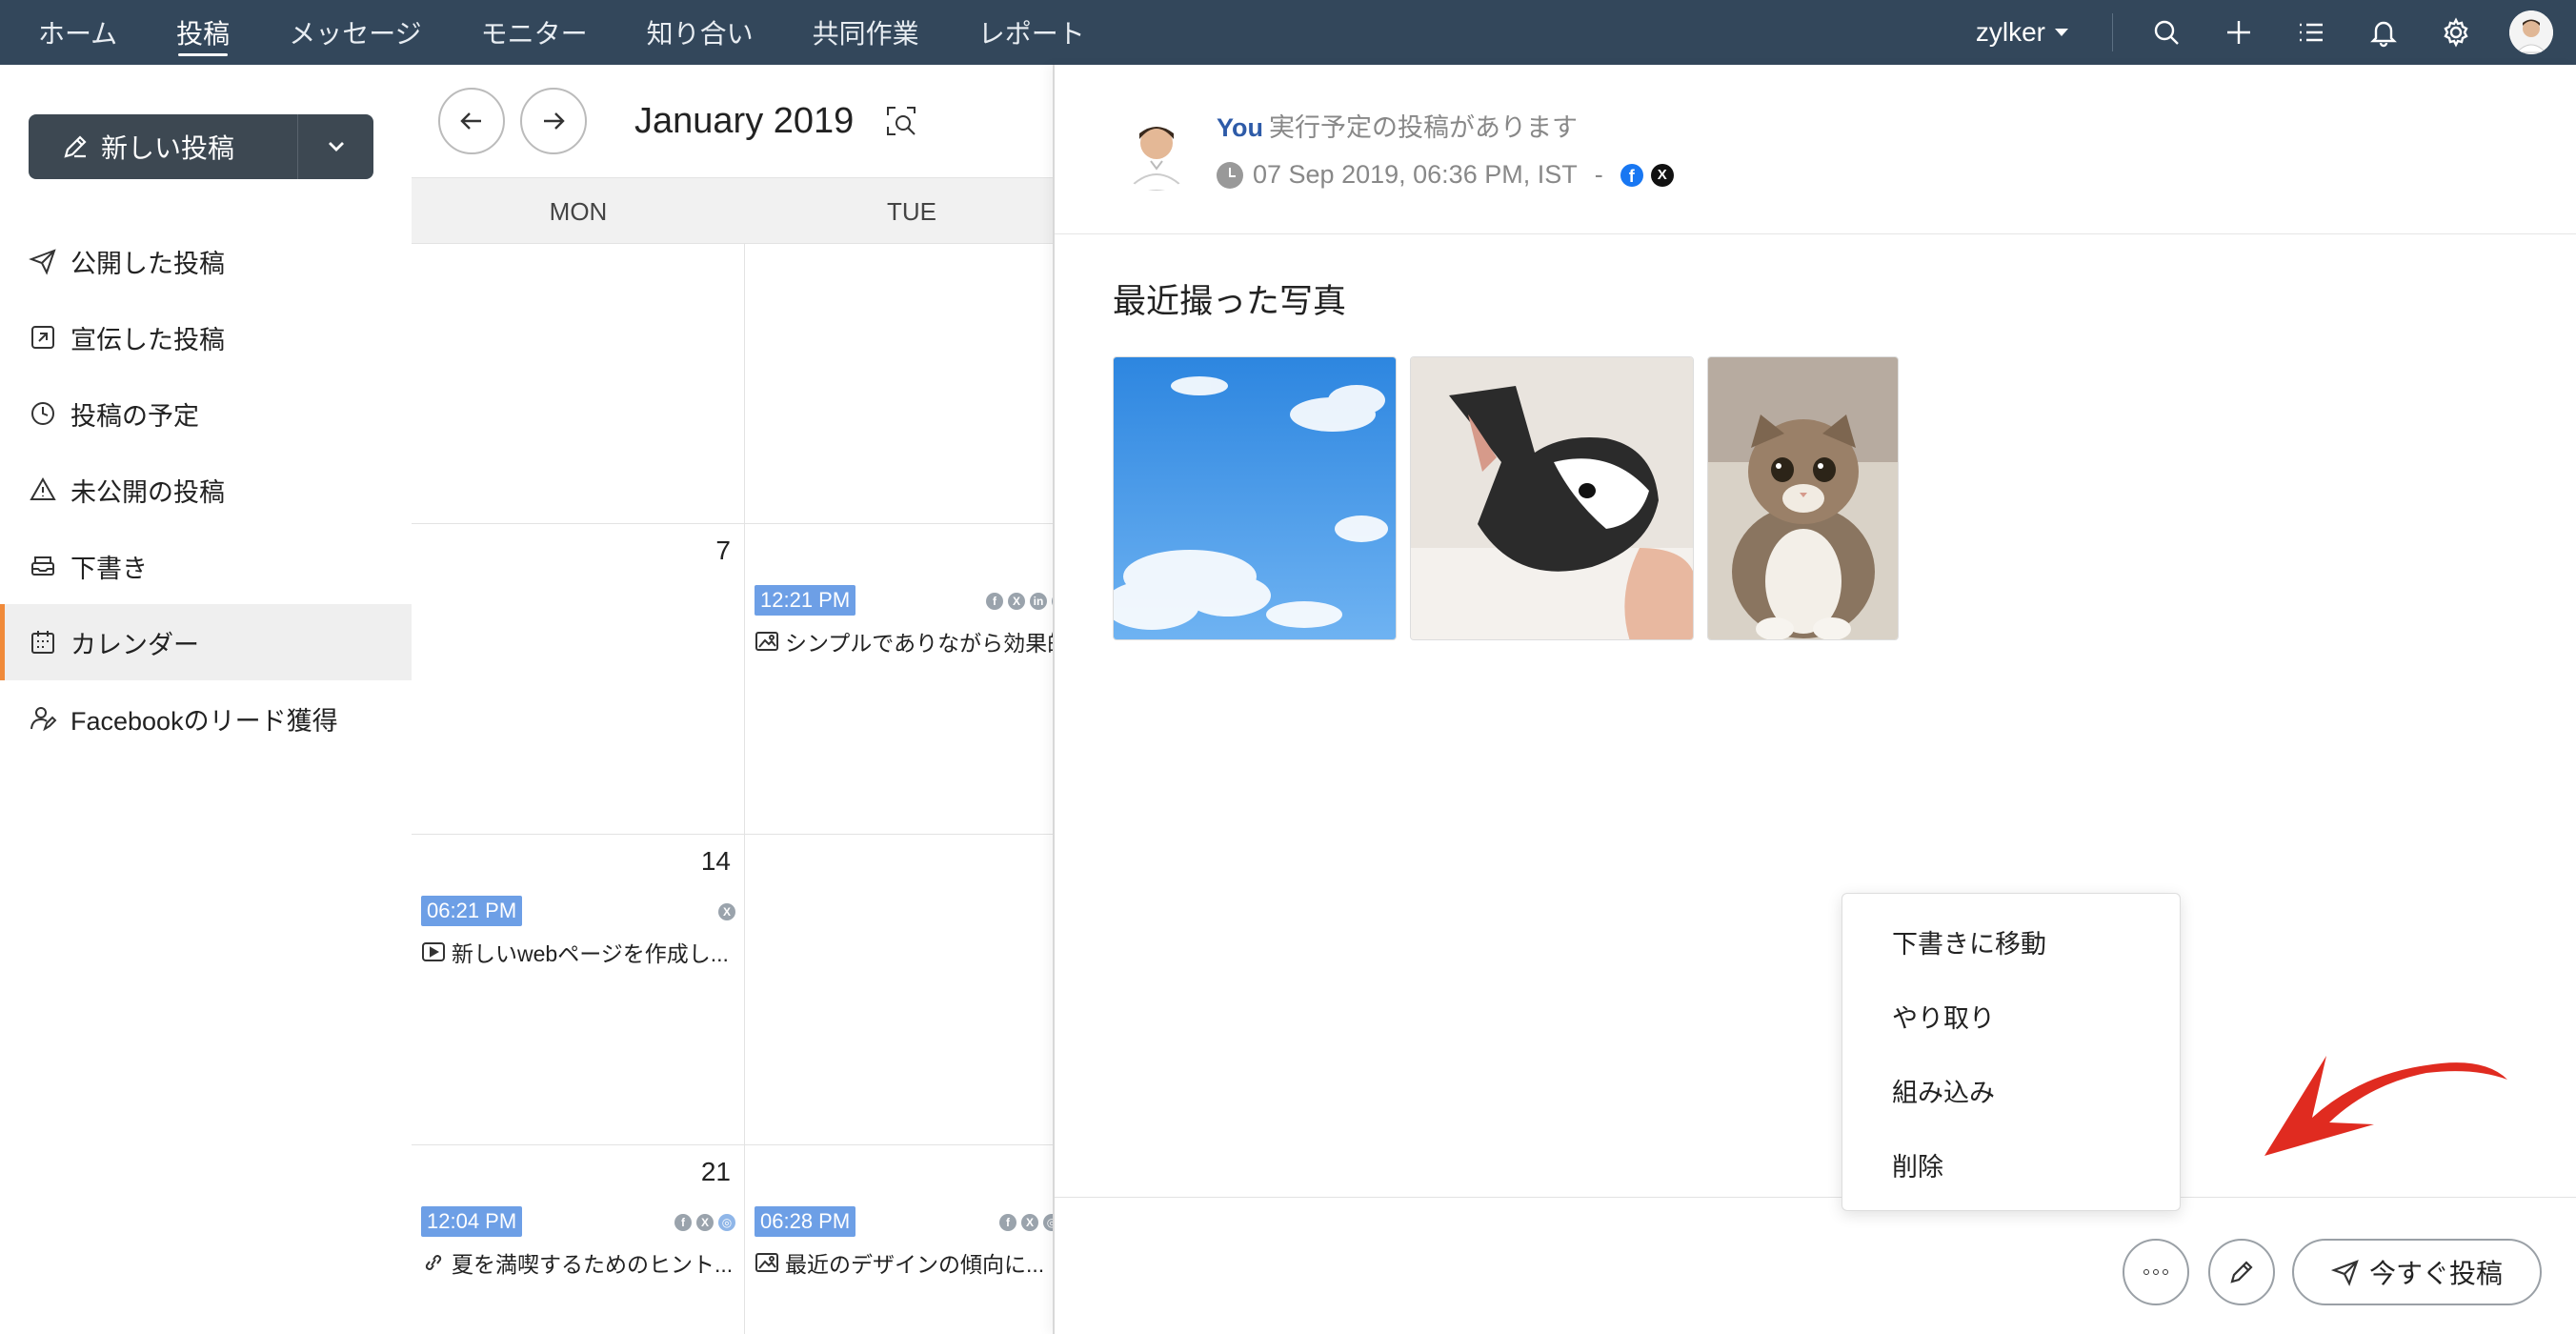  What do you see at coordinates (2311, 32) in the screenshot?
I see `list-icon` at bounding box center [2311, 32].